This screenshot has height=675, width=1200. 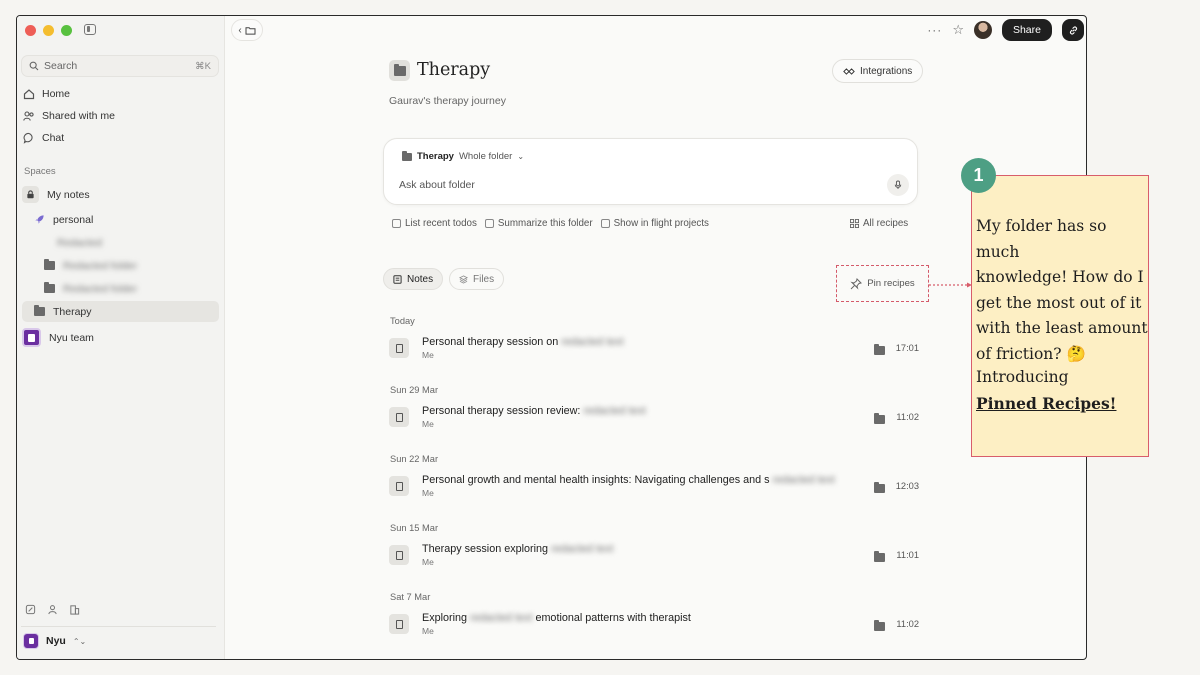 I want to click on pin-recipes-label: Pin recipes, so click(x=891, y=283).